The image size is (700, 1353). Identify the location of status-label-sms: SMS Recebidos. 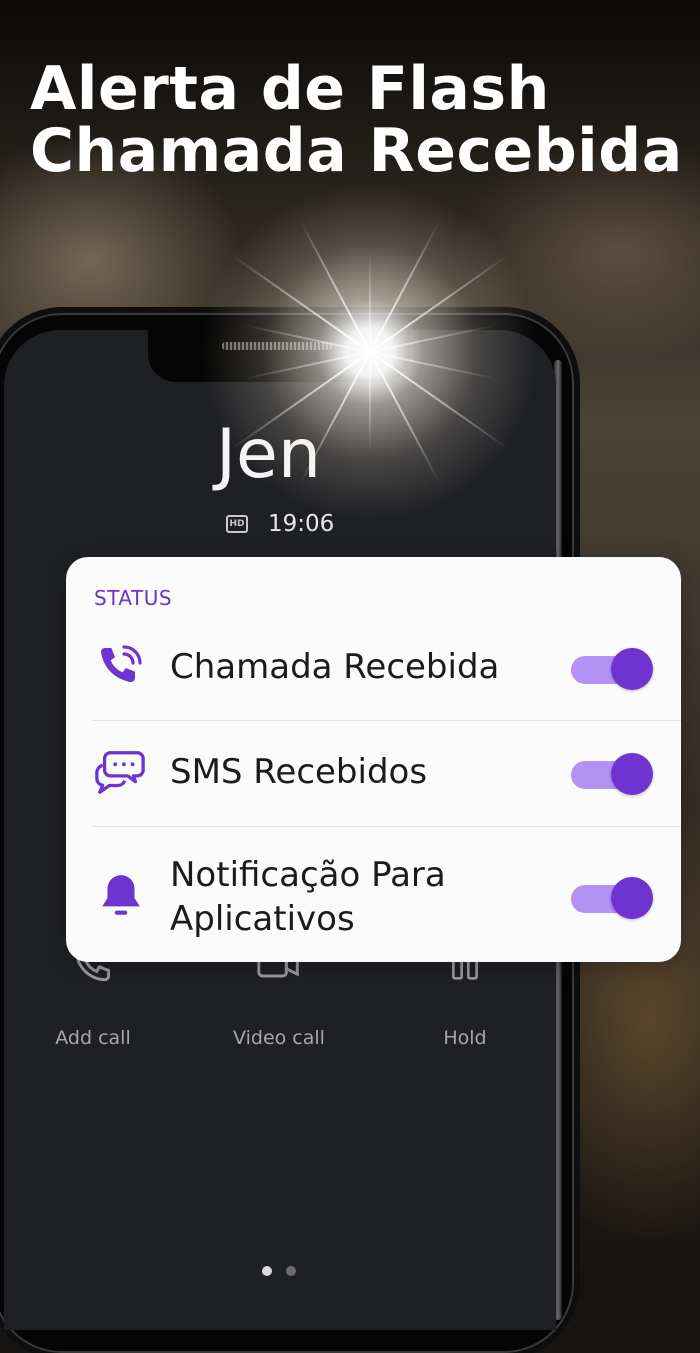
(299, 772).